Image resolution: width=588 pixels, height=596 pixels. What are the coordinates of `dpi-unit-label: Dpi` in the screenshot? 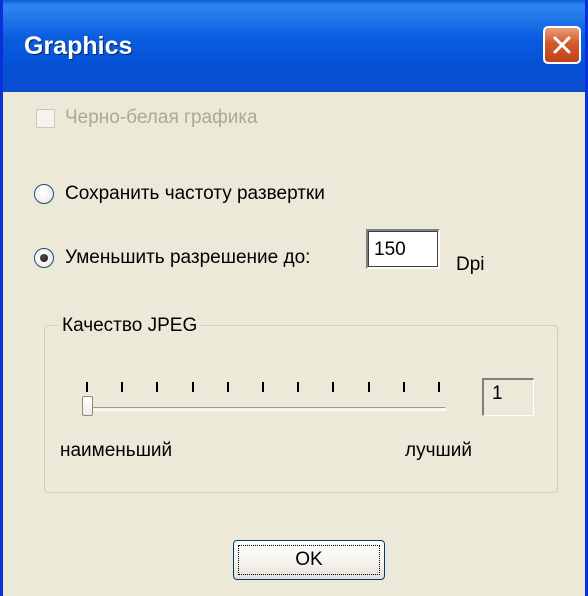 It's located at (470, 264).